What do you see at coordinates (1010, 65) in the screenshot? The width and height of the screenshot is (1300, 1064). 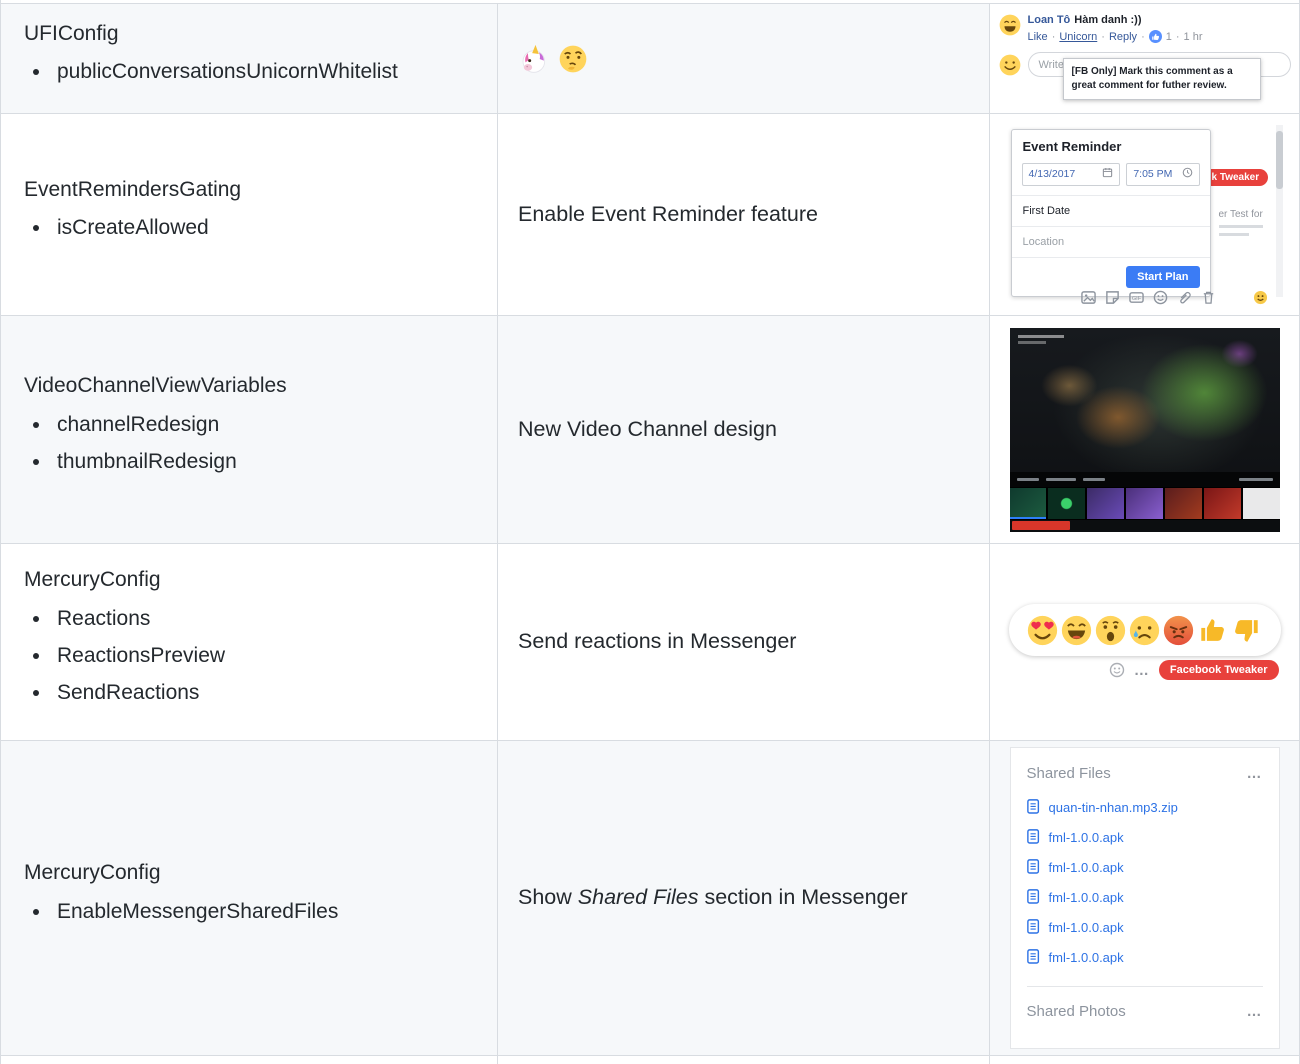 I see `smiley-avatar-icon` at bounding box center [1010, 65].